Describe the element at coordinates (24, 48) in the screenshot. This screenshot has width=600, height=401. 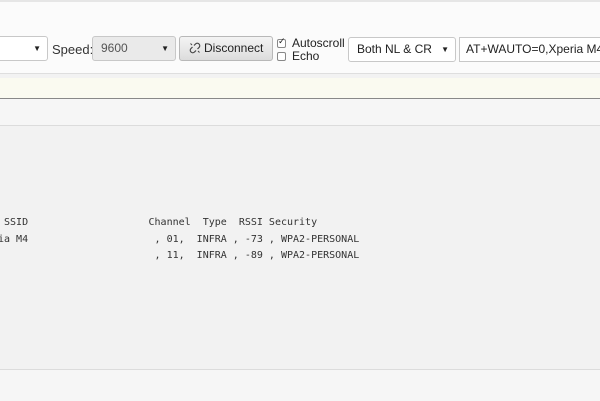
I see `port-select: ▼` at that location.